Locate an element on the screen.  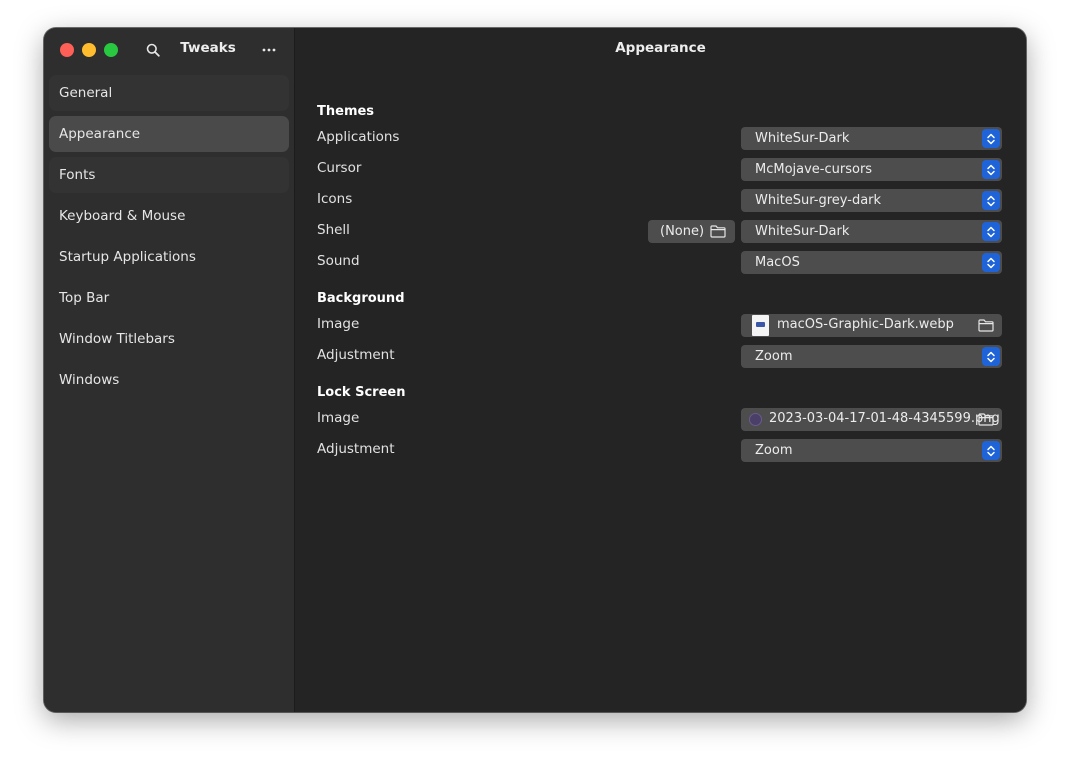
lock-screen-image-chooser: 2023-03-04-17-01-48-4345599.png is located at coordinates (871, 419).